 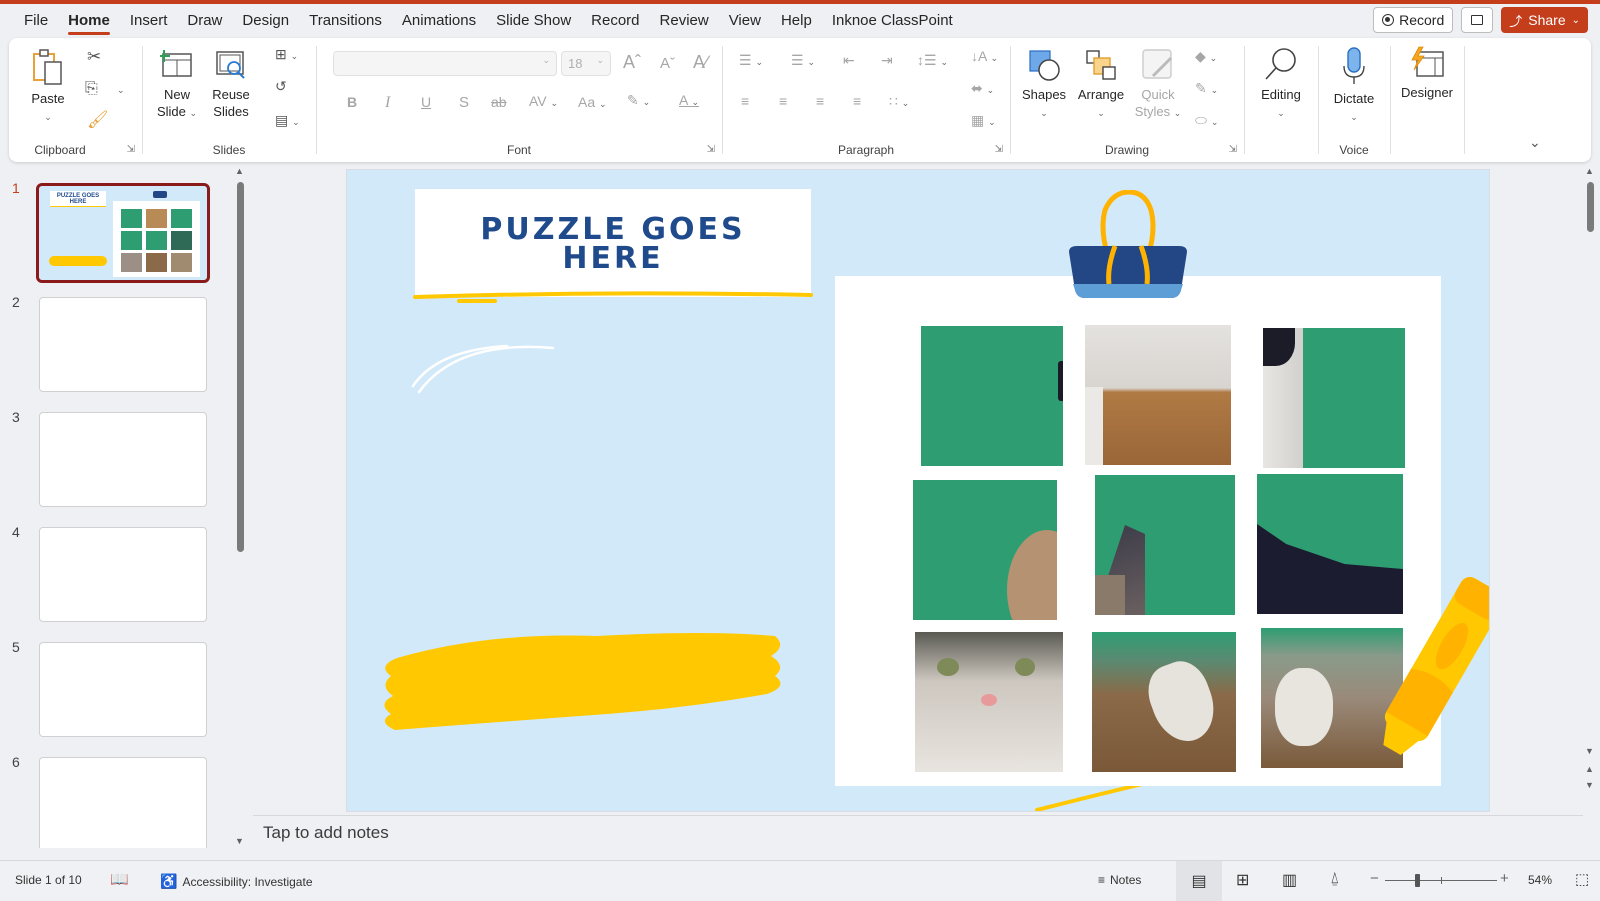 I want to click on accessibility-button: ♿ Accessibility: Investigate, so click(x=236, y=881).